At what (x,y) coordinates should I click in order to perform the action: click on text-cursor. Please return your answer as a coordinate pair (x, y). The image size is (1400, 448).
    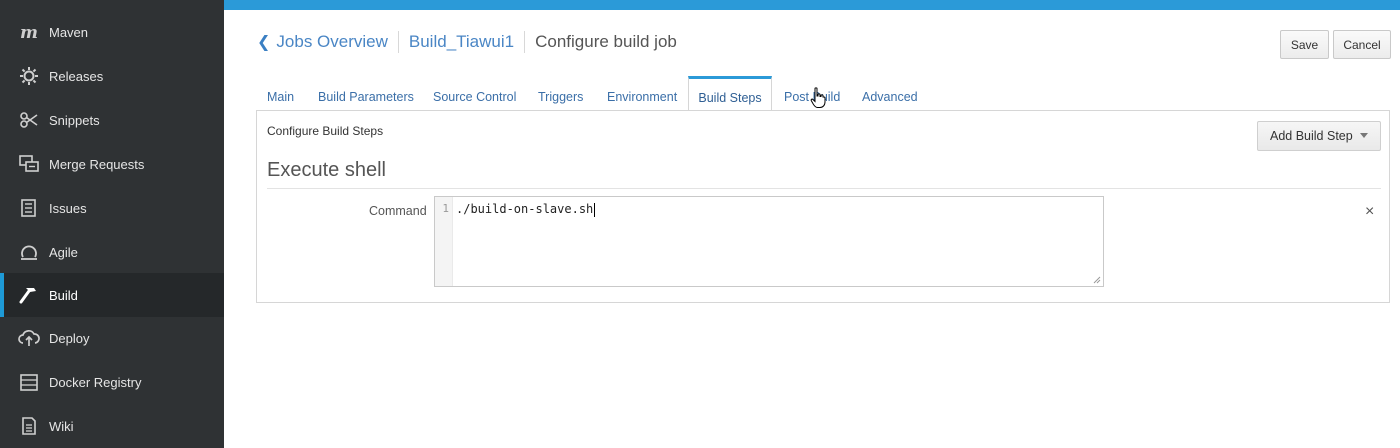
    Looking at the image, I should click on (595, 209).